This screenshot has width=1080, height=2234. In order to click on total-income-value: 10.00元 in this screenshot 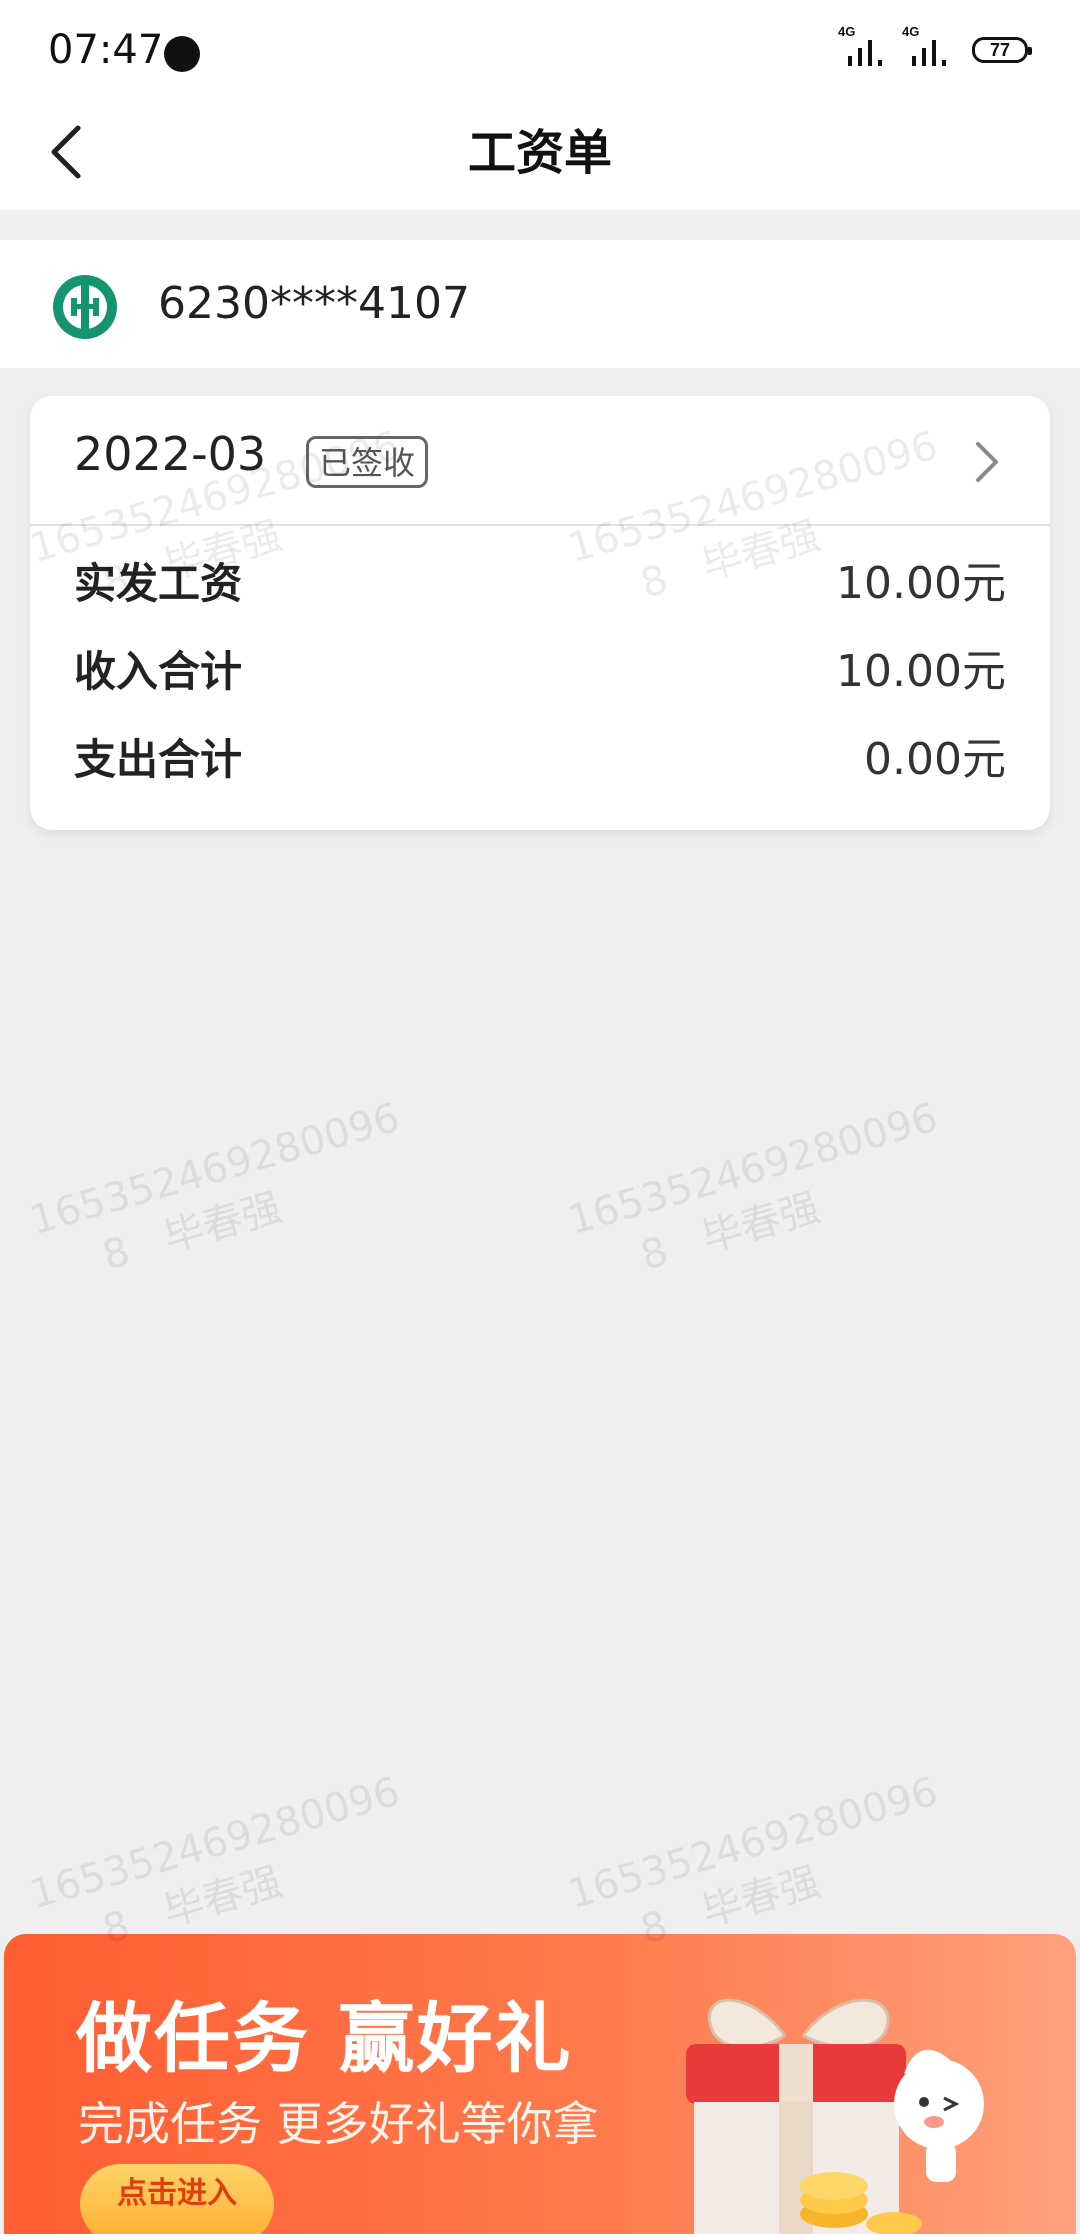, I will do `click(921, 671)`.